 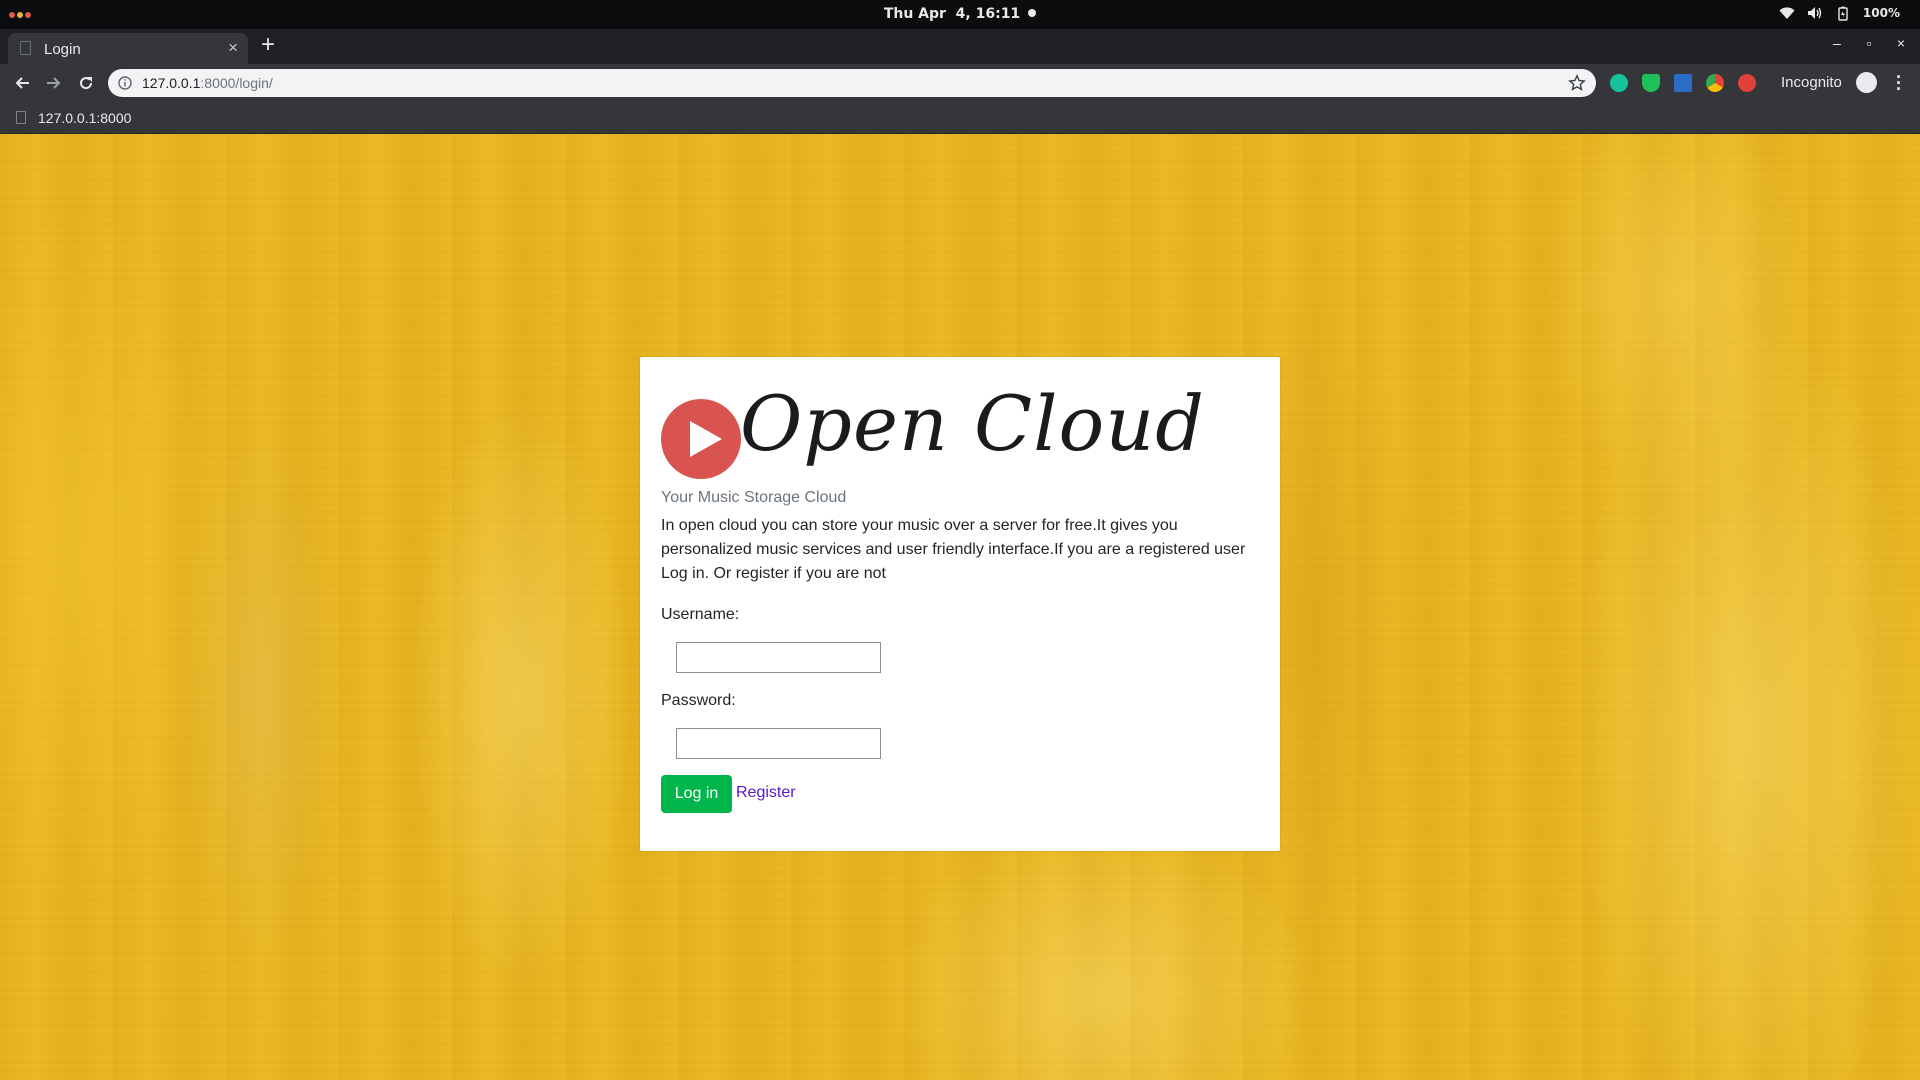 I want to click on username-input, so click(x=778, y=657).